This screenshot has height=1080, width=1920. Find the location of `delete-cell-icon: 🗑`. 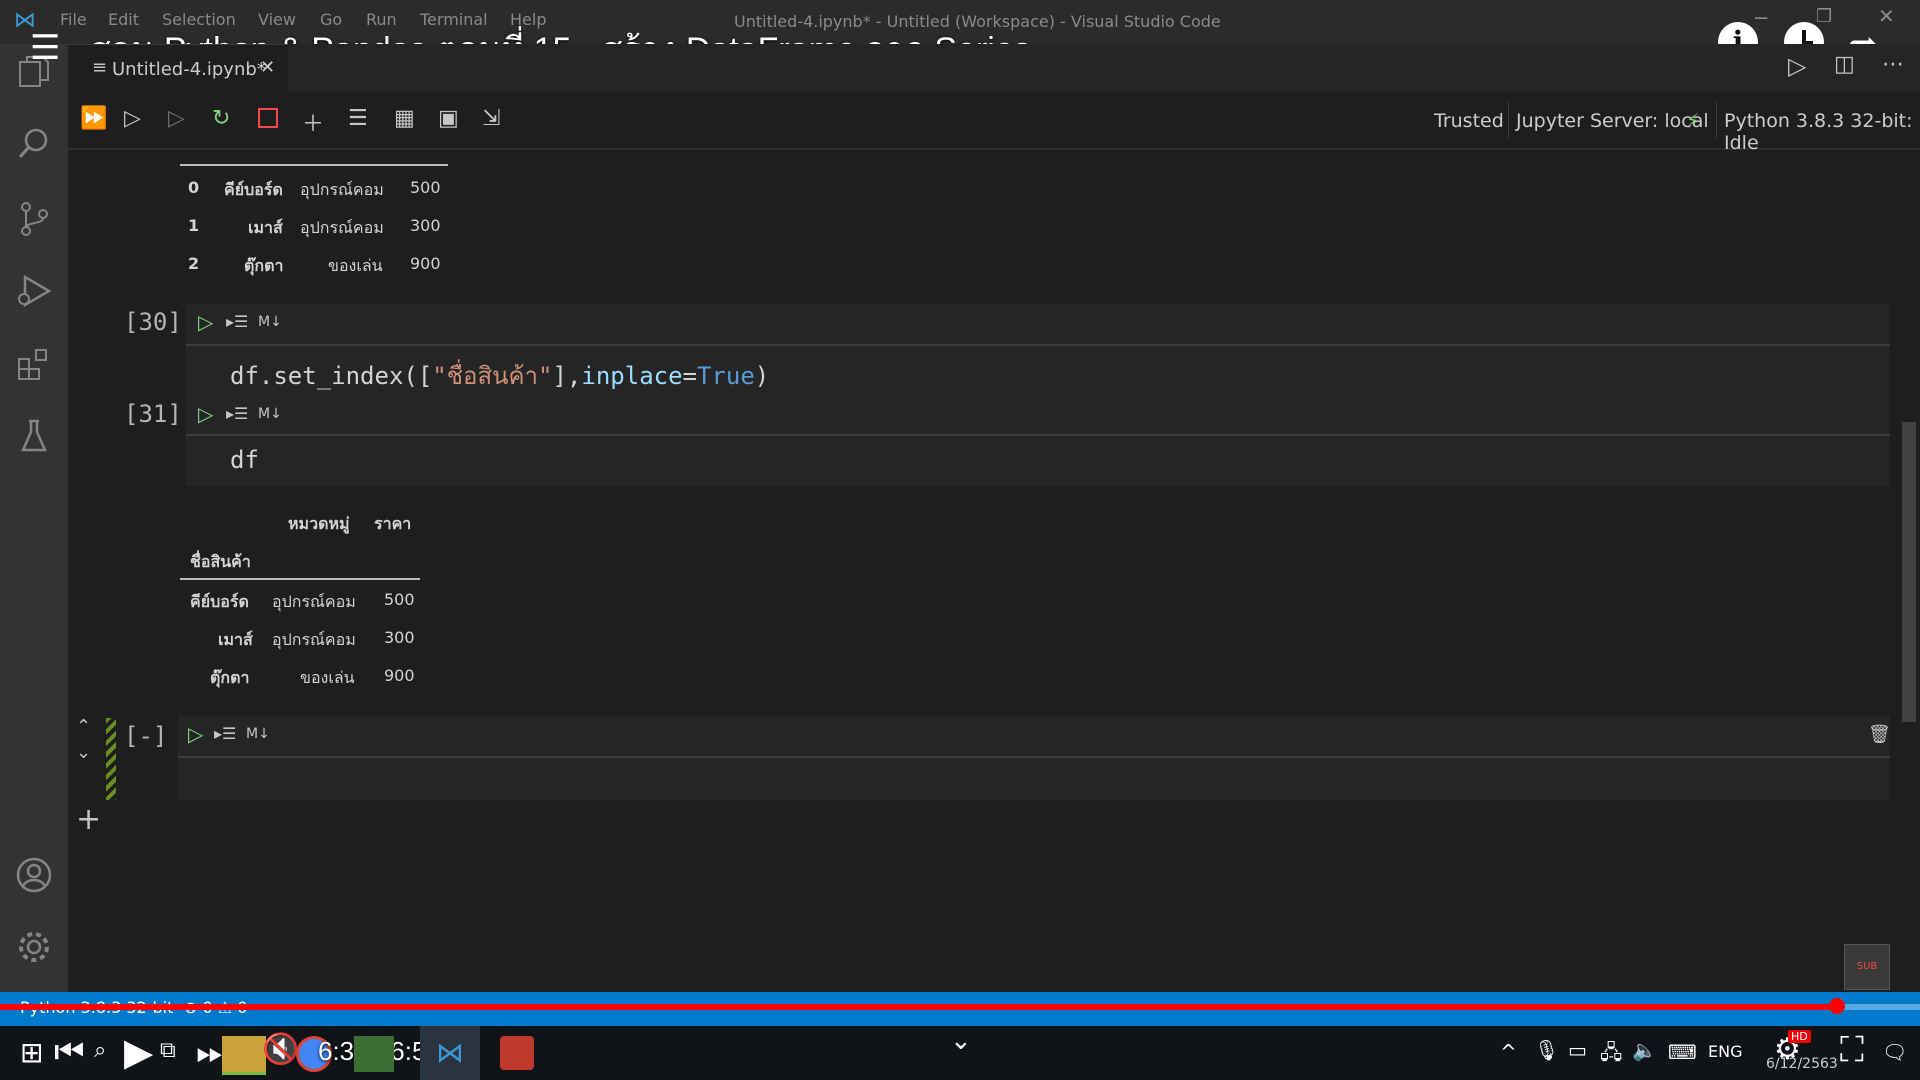

delete-cell-icon: 🗑 is located at coordinates (1879, 734).